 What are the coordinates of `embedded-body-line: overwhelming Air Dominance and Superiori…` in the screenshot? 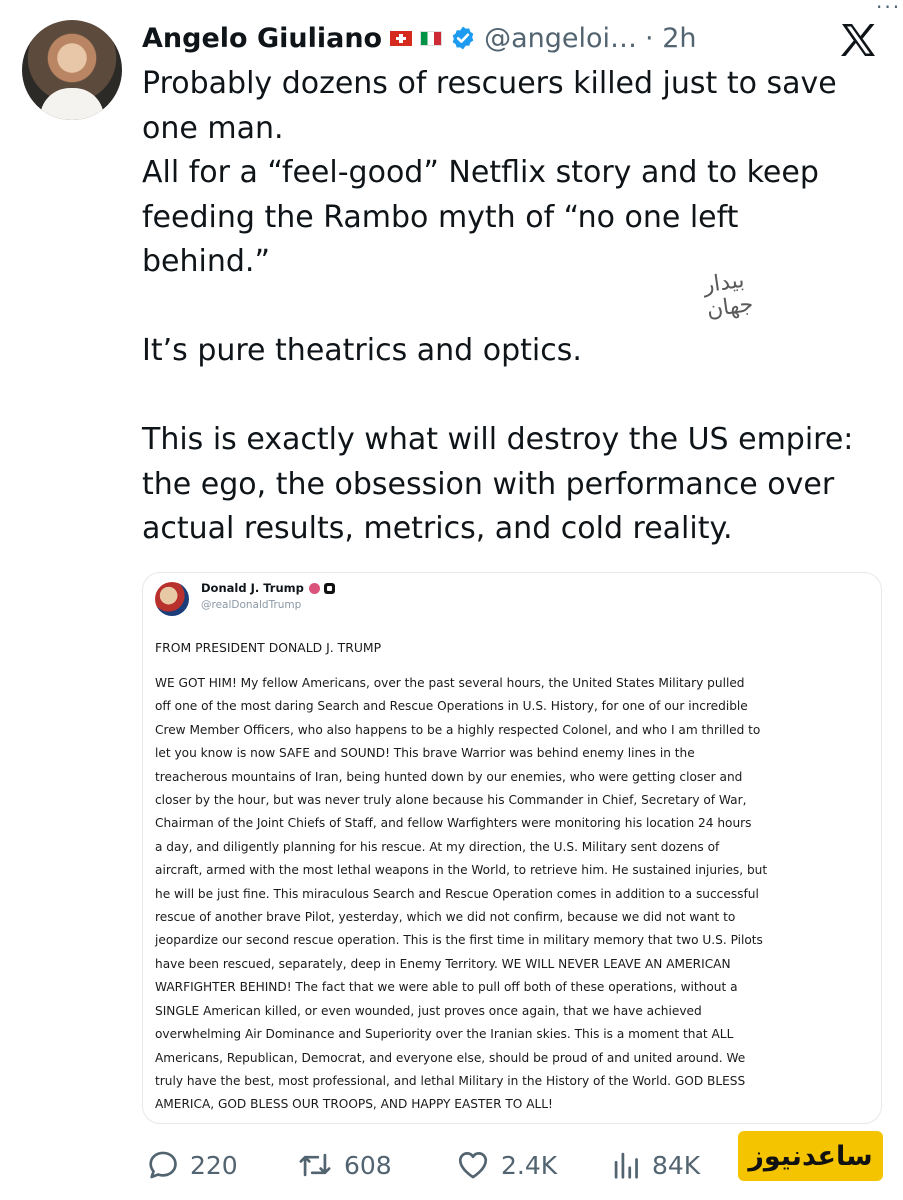 It's located at (444, 1034).